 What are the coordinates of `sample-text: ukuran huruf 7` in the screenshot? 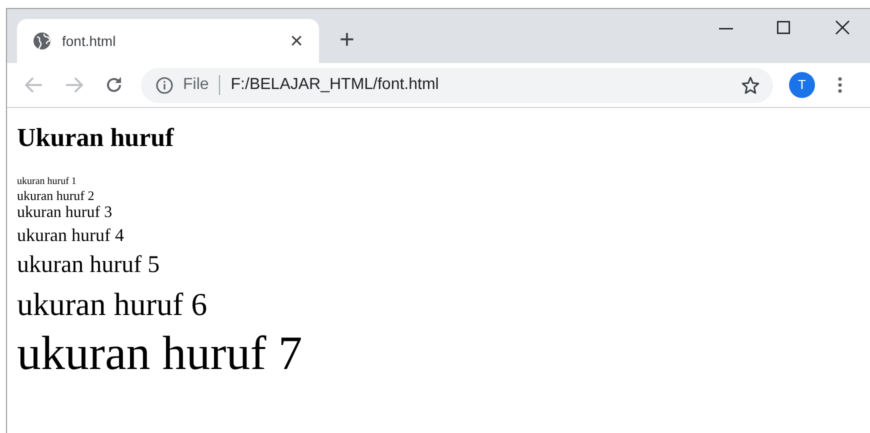 It's located at (159, 354).